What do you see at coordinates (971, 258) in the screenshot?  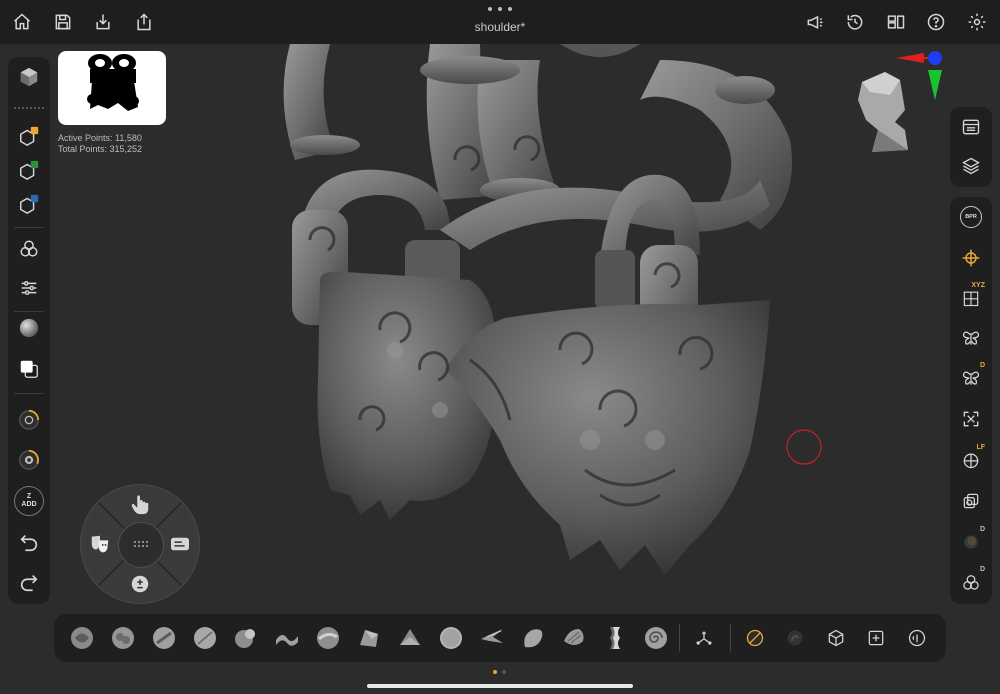 I see `transpose-icon` at bounding box center [971, 258].